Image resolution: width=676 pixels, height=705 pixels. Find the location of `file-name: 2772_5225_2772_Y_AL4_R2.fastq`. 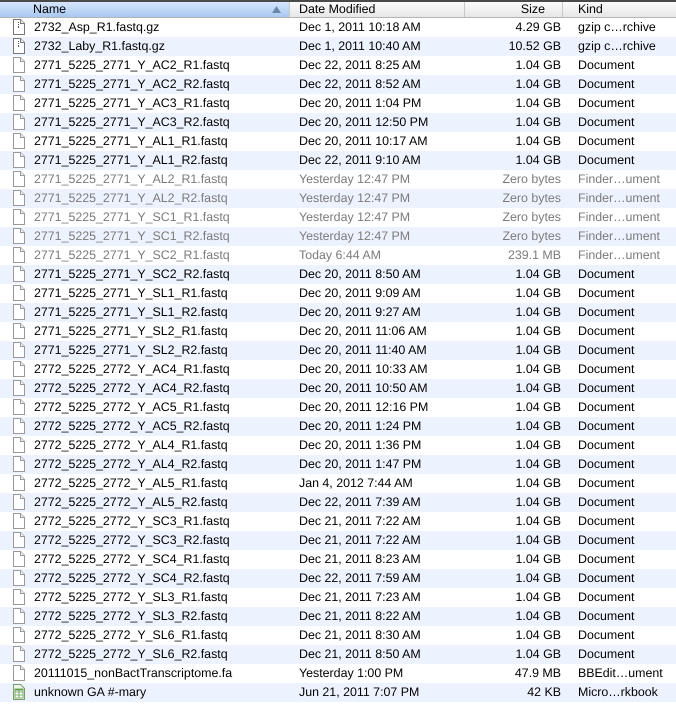

file-name: 2772_5225_2772_Y_AL4_R2.fastq is located at coordinates (131, 464).